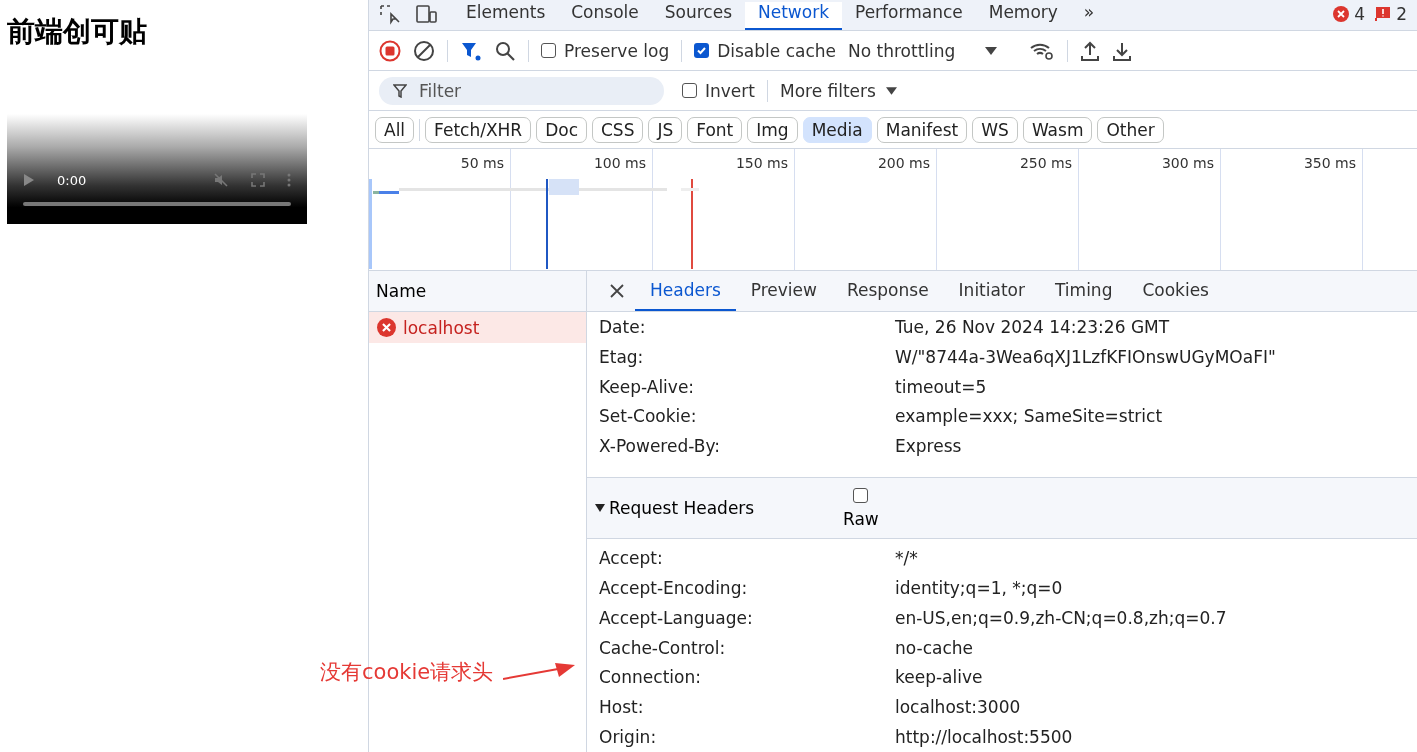  I want to click on more-filters-dropdown: More filters, so click(838, 90).